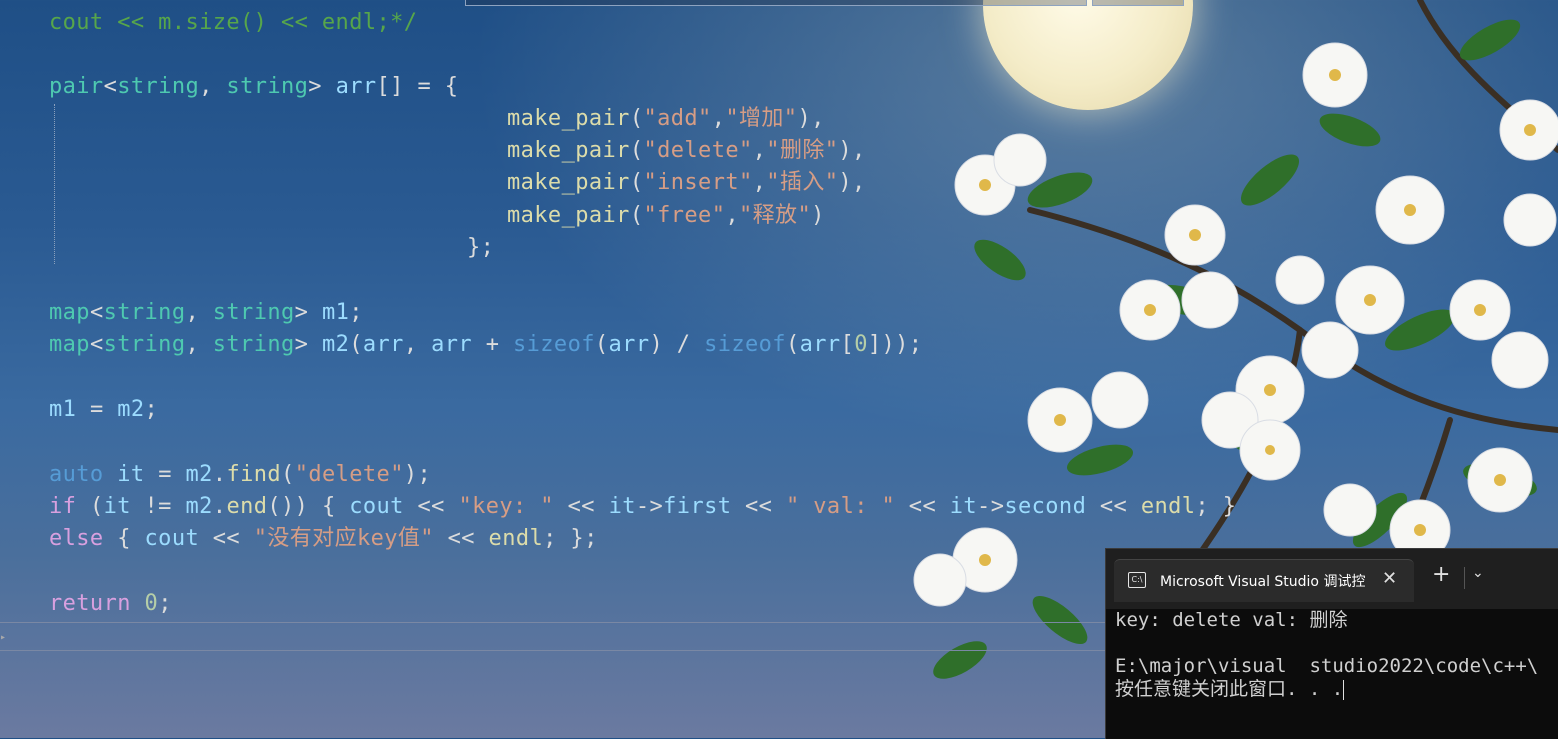 This screenshot has width=1558, height=739. What do you see at coordinates (110, 604) in the screenshot?
I see `code-line: return 0;` at bounding box center [110, 604].